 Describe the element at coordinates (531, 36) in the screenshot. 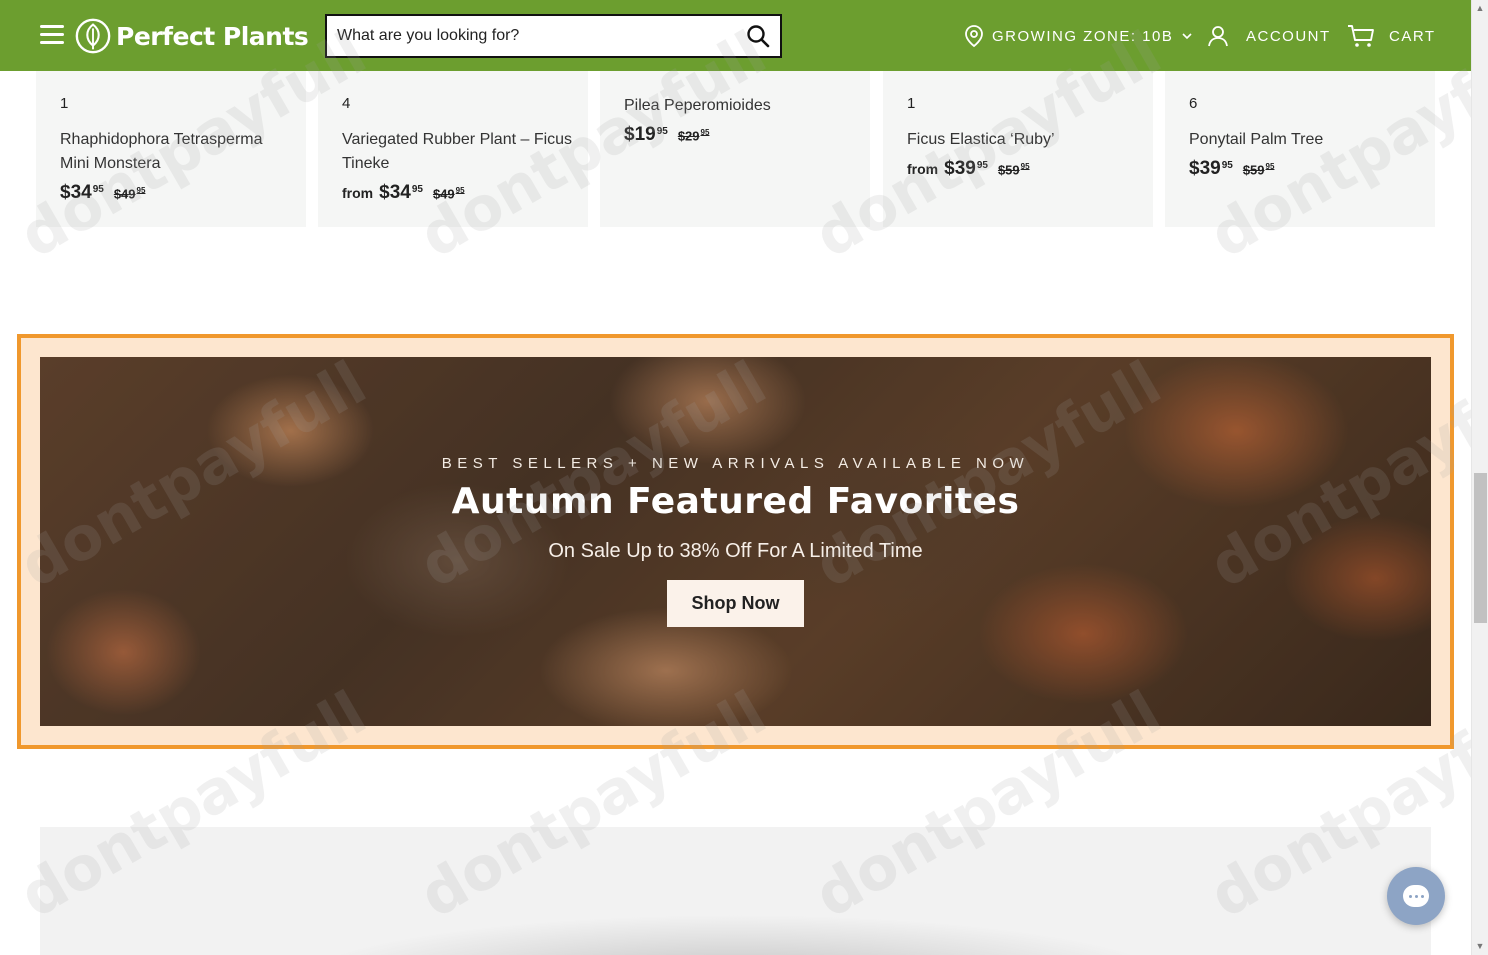

I see `search-input` at that location.